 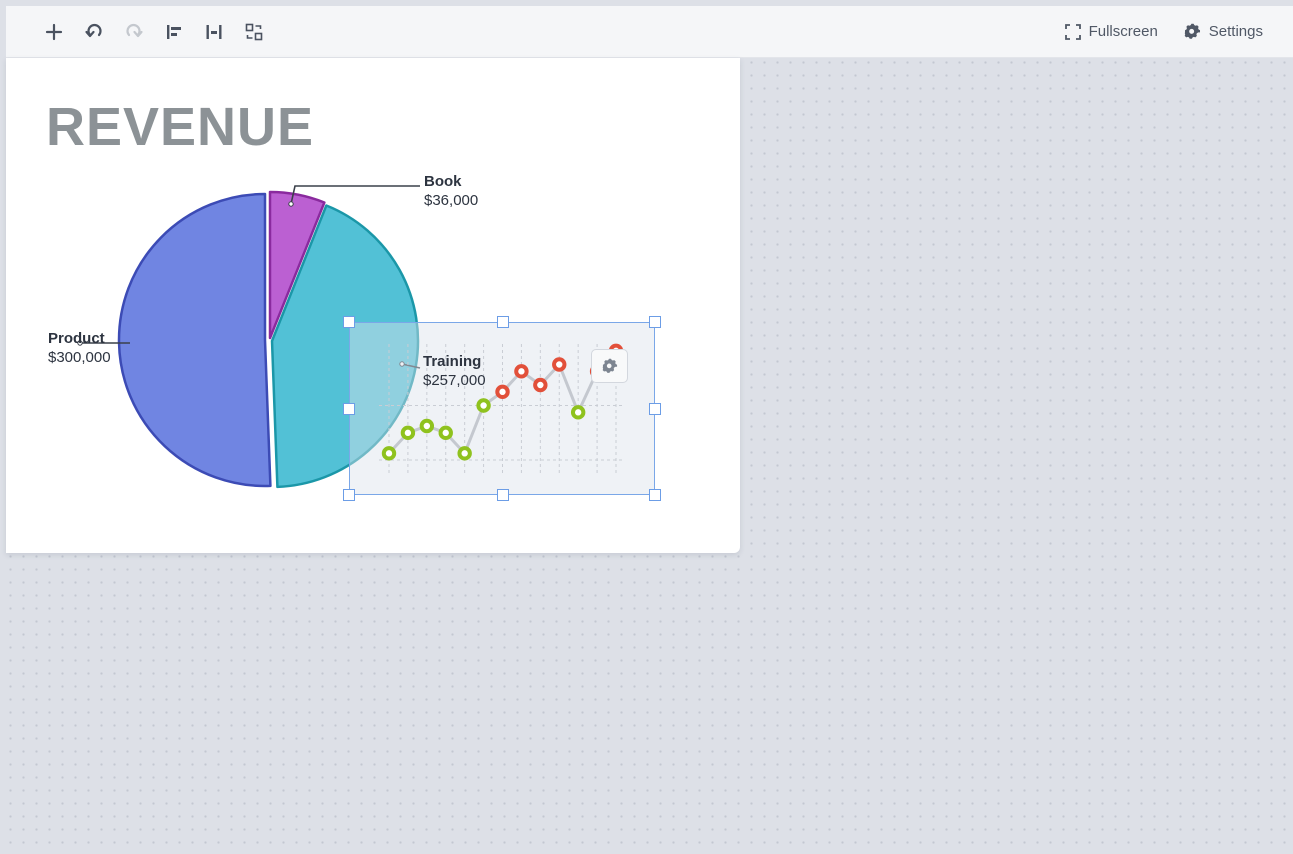 What do you see at coordinates (1123, 31) in the screenshot?
I see `fullscreen-label: Fullscreen` at bounding box center [1123, 31].